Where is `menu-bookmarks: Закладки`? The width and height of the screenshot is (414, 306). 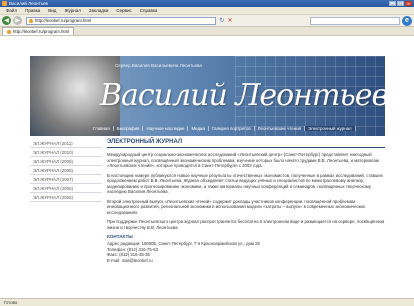 menu-bookmarks: Закладки is located at coordinates (98, 10).